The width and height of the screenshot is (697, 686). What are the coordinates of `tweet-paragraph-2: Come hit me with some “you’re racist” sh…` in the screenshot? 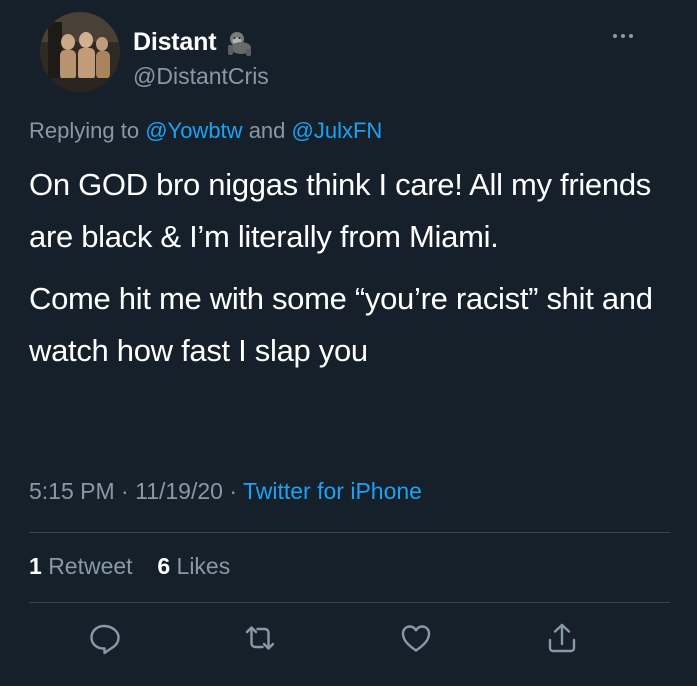 It's located at (341, 324).